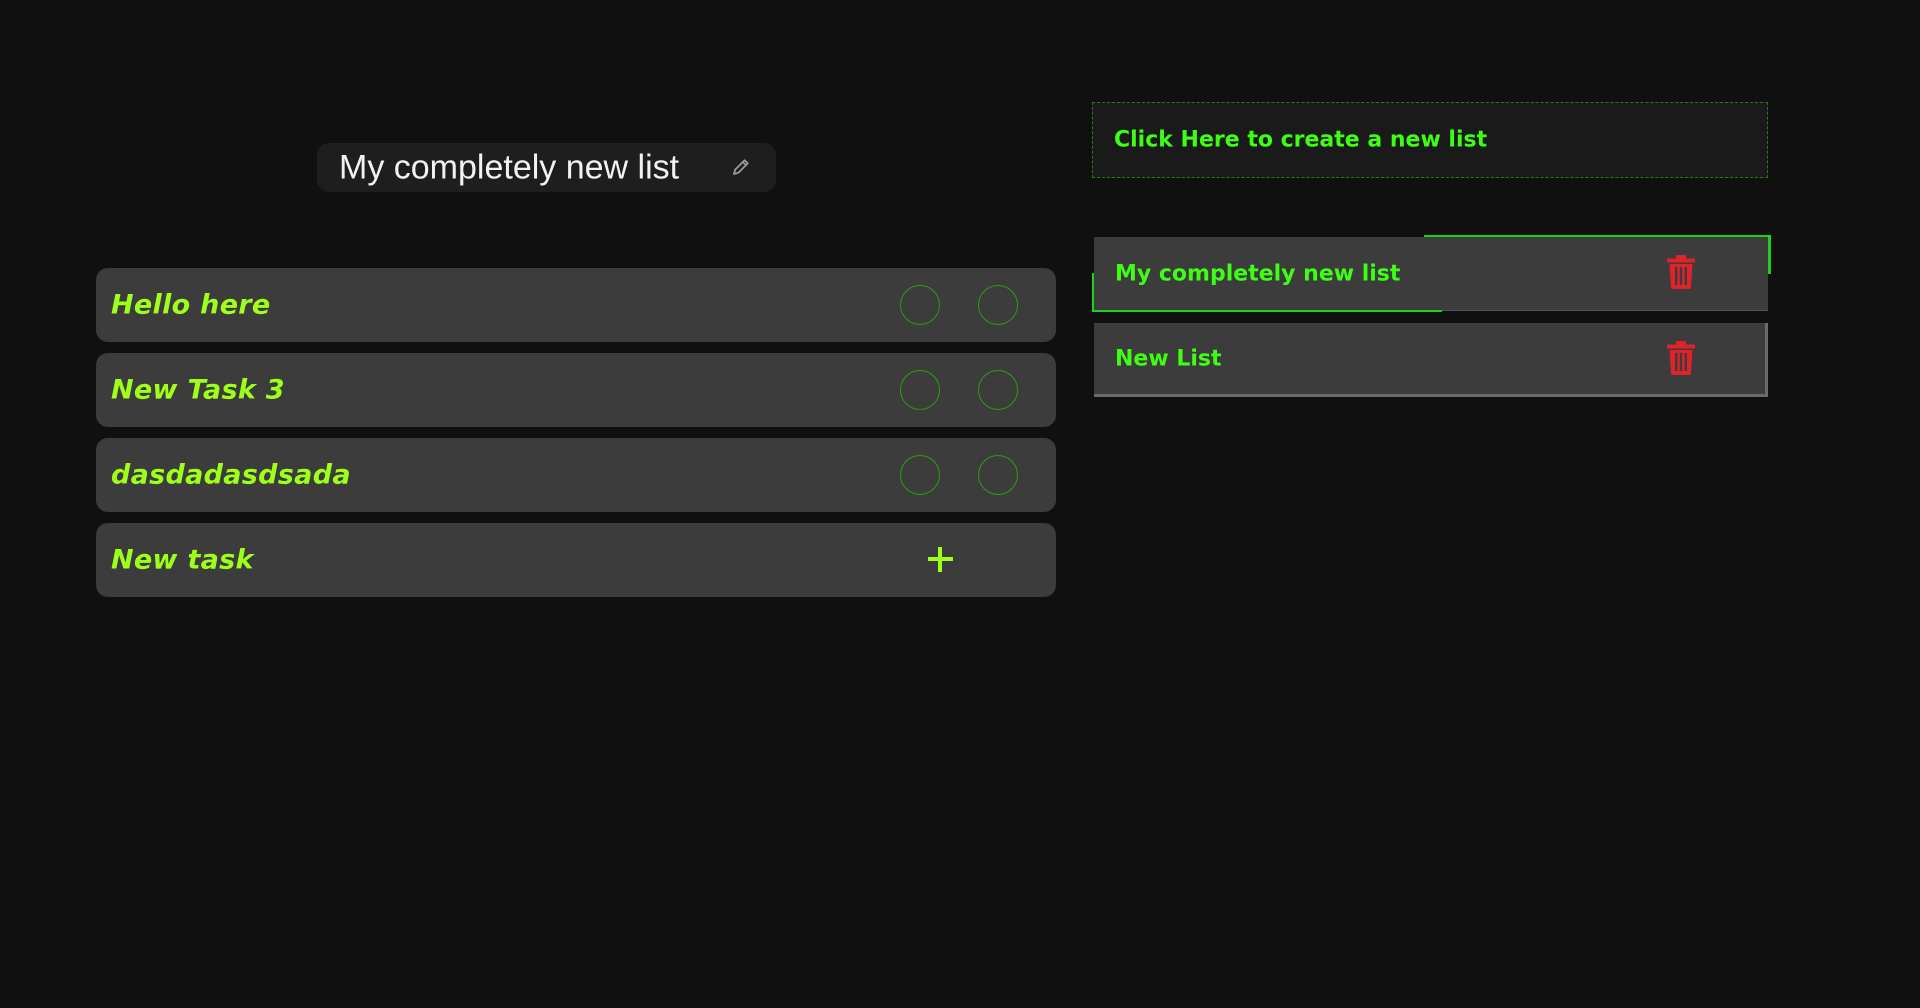  I want to click on create-list-button: Click Here to create a new list, so click(1430, 140).